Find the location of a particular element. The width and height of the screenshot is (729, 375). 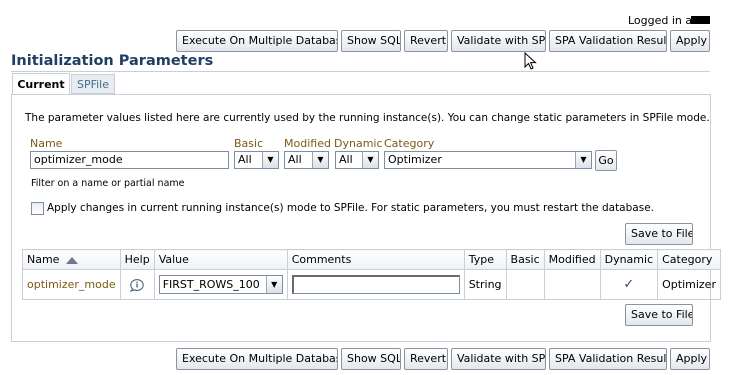

revert-button: Revert is located at coordinates (426, 41).